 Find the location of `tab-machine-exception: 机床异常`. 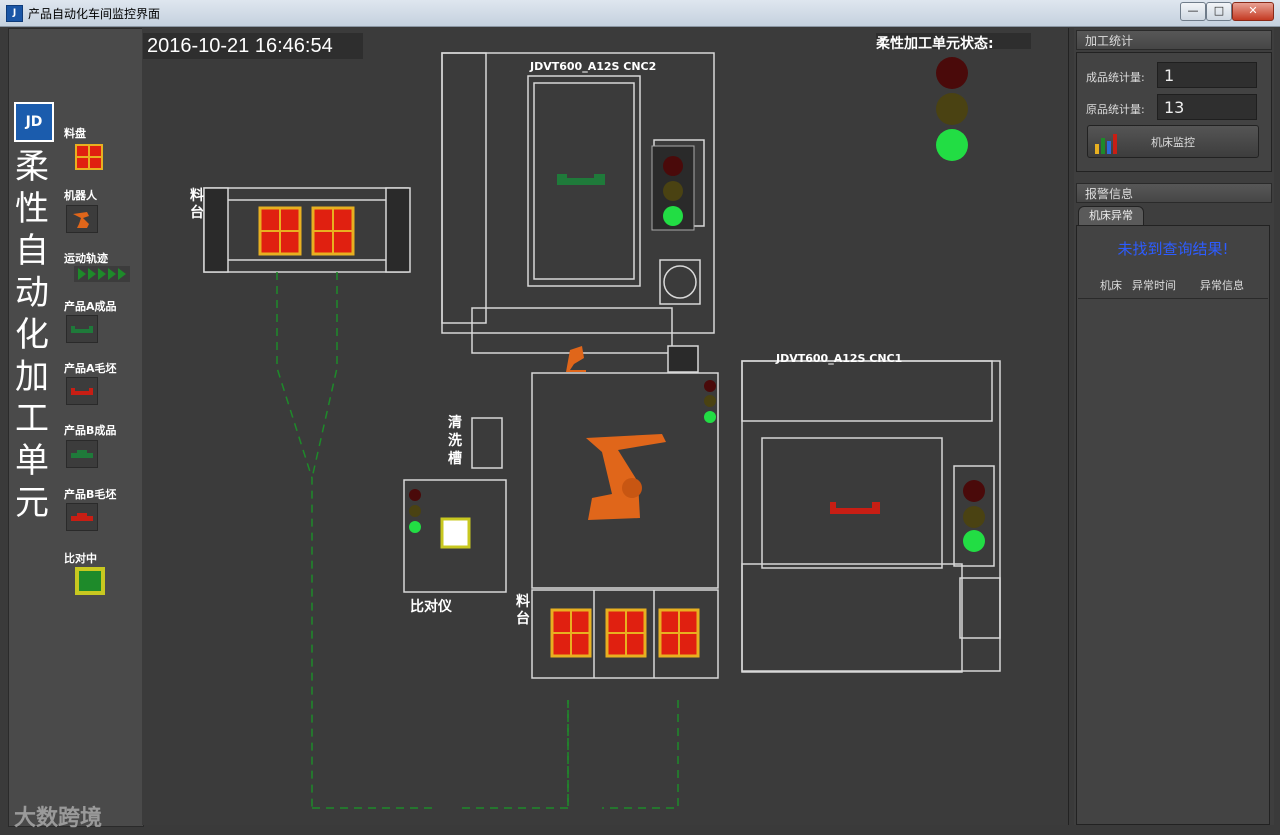

tab-machine-exception: 机床异常 is located at coordinates (1111, 216).